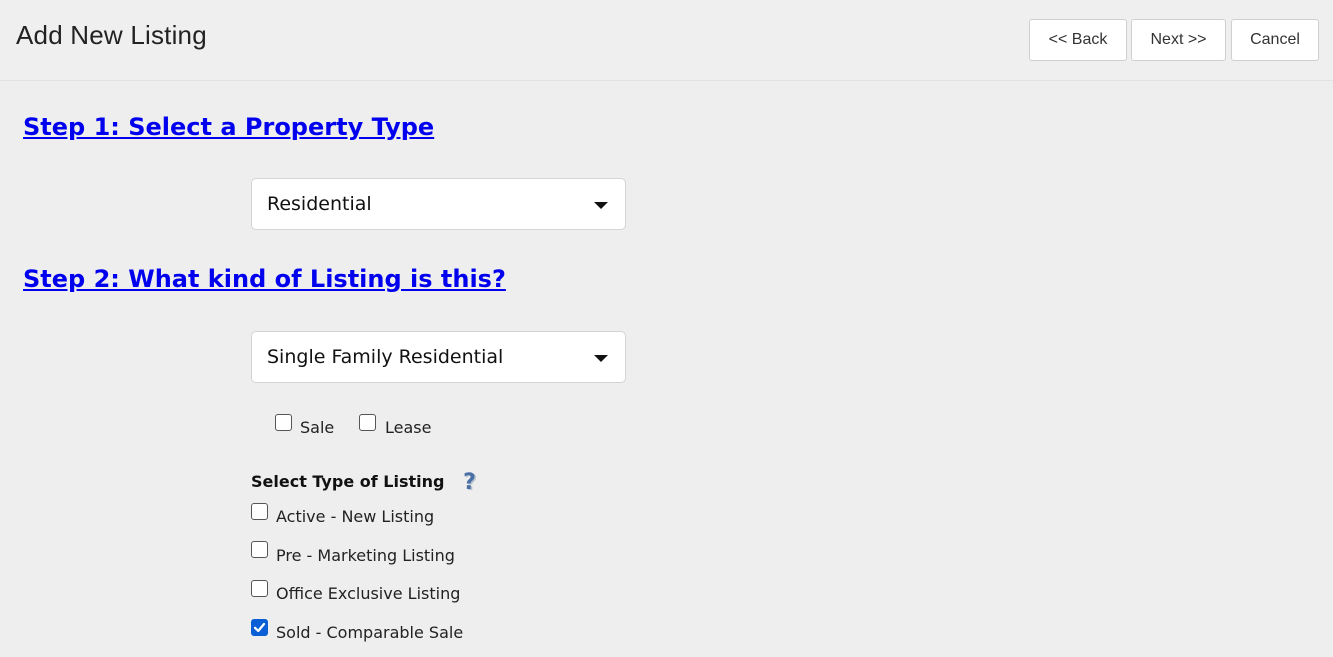 This screenshot has width=1333, height=657. Describe the element at coordinates (666, 40) in the screenshot. I see `page-header: Add New Listing << Back Next >> Cancel` at that location.